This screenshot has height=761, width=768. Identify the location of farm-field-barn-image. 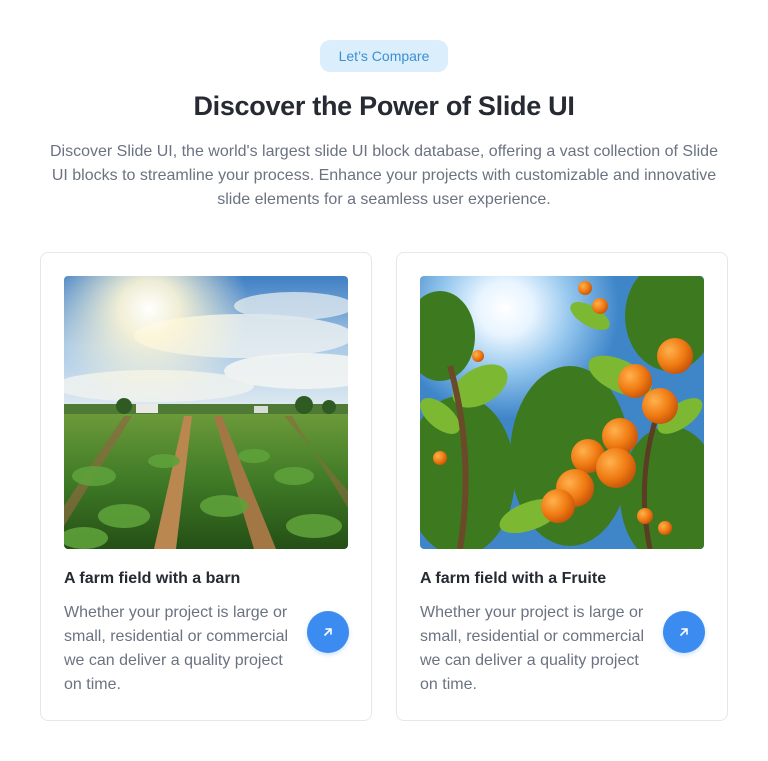
(206, 412).